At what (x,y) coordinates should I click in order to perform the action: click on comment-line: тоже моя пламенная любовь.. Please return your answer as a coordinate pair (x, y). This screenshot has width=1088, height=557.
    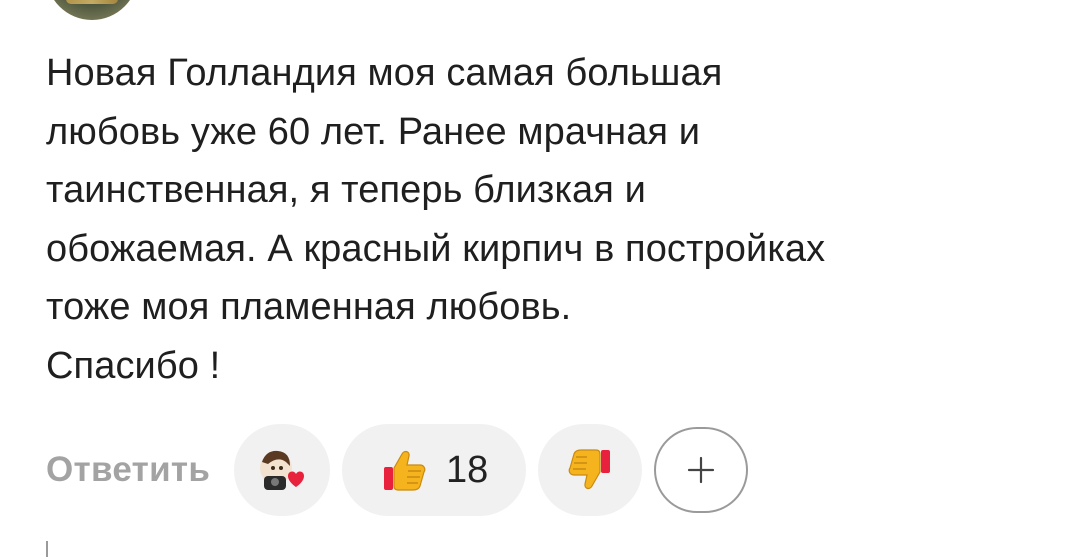
    Looking at the image, I should click on (309, 307).